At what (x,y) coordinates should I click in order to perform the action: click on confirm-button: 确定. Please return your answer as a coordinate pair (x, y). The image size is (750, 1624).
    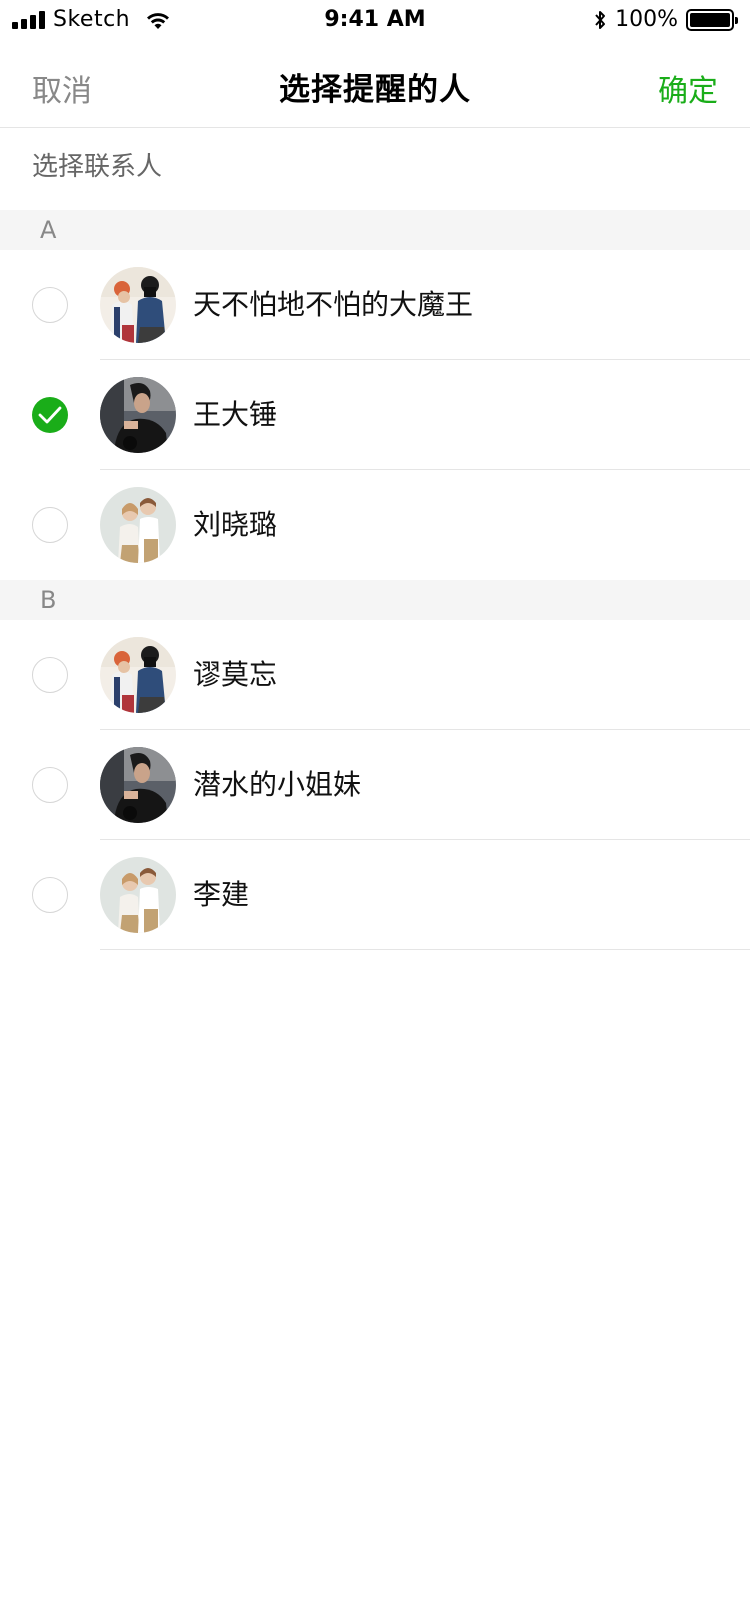
    Looking at the image, I should click on (688, 88).